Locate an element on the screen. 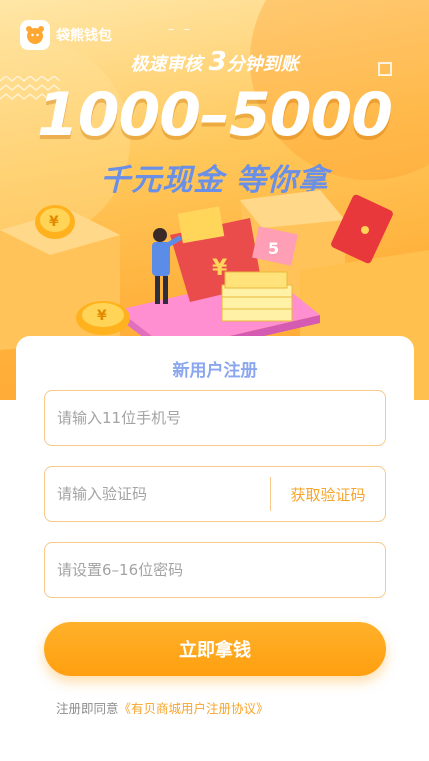 Image resolution: width=429 pixels, height=761 pixels. bill-mark-label: 5 is located at coordinates (273, 248).